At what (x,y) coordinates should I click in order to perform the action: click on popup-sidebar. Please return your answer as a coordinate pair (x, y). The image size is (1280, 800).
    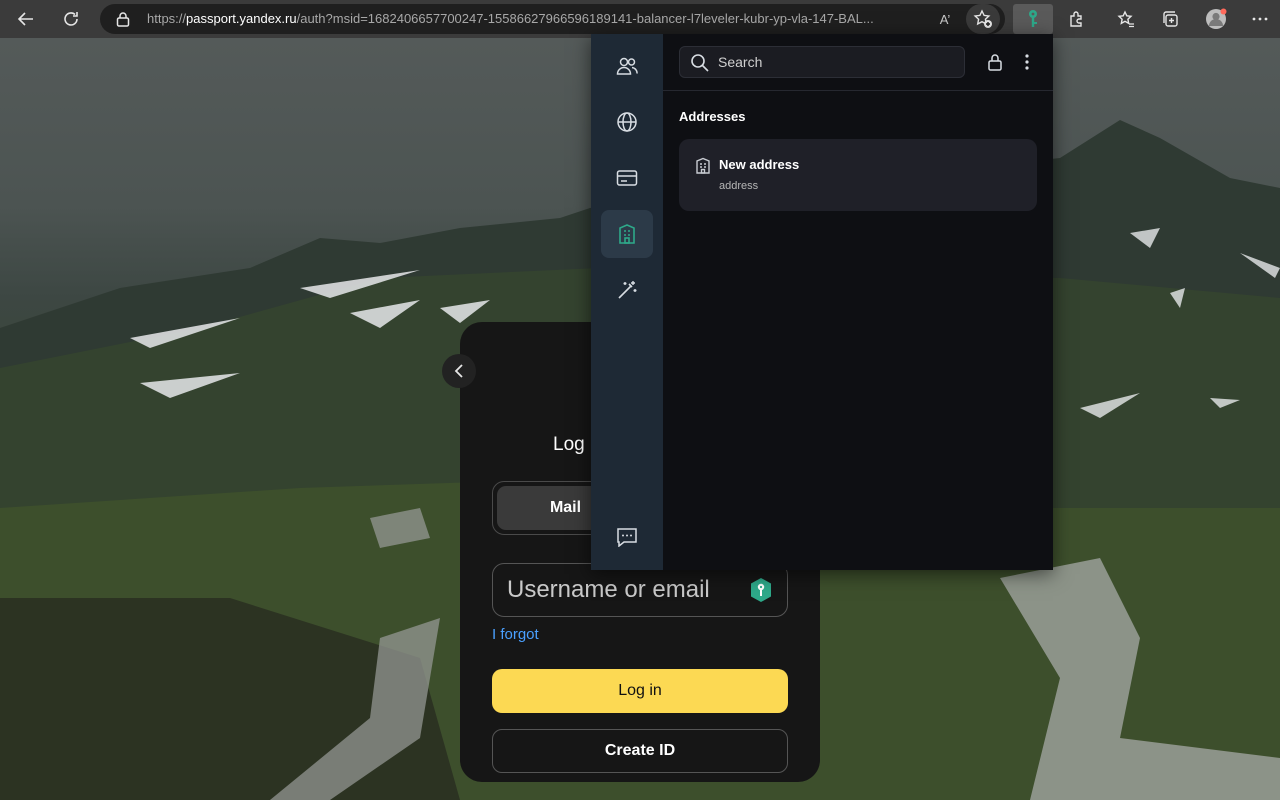
    Looking at the image, I should click on (627, 302).